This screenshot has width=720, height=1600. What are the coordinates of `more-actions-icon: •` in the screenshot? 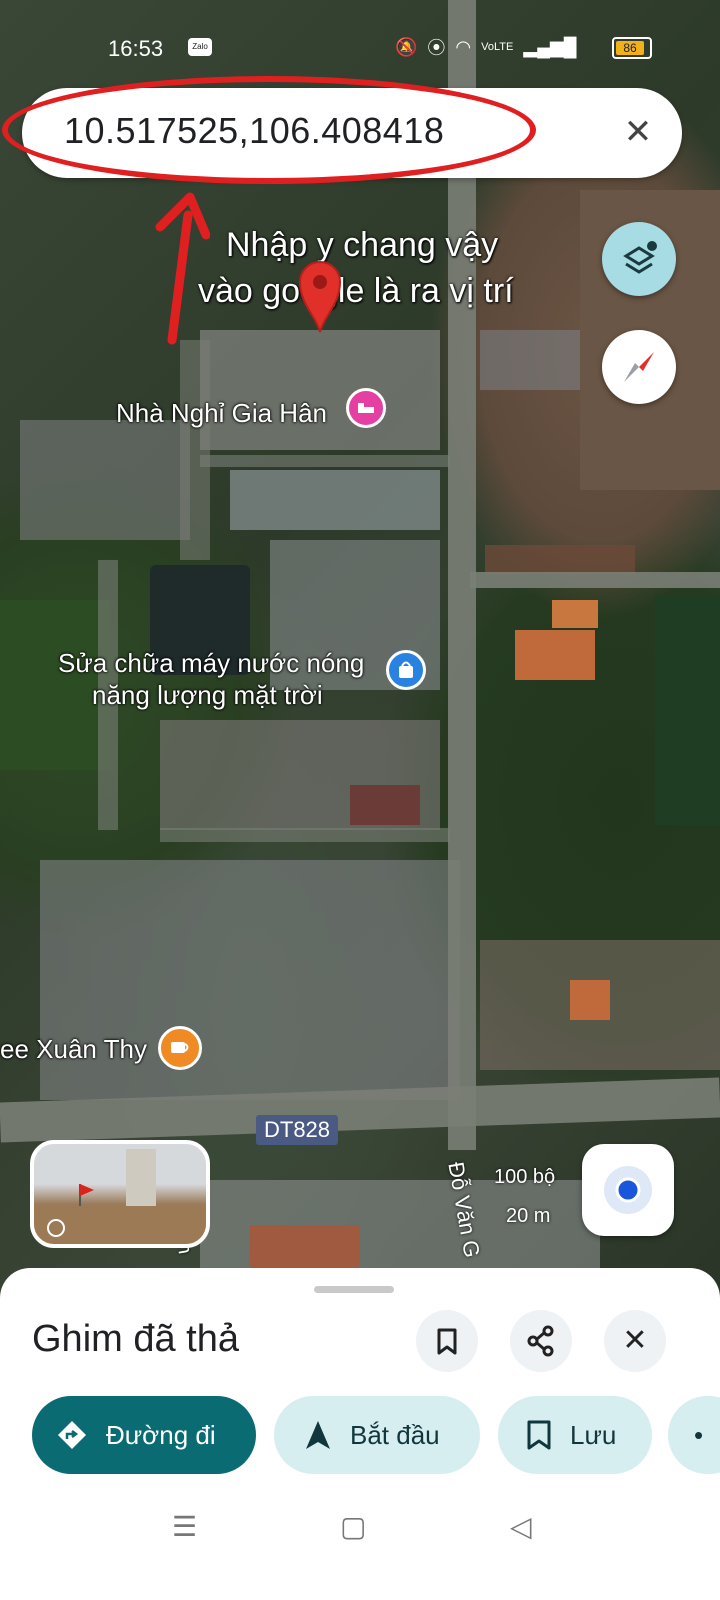 It's located at (699, 1434).